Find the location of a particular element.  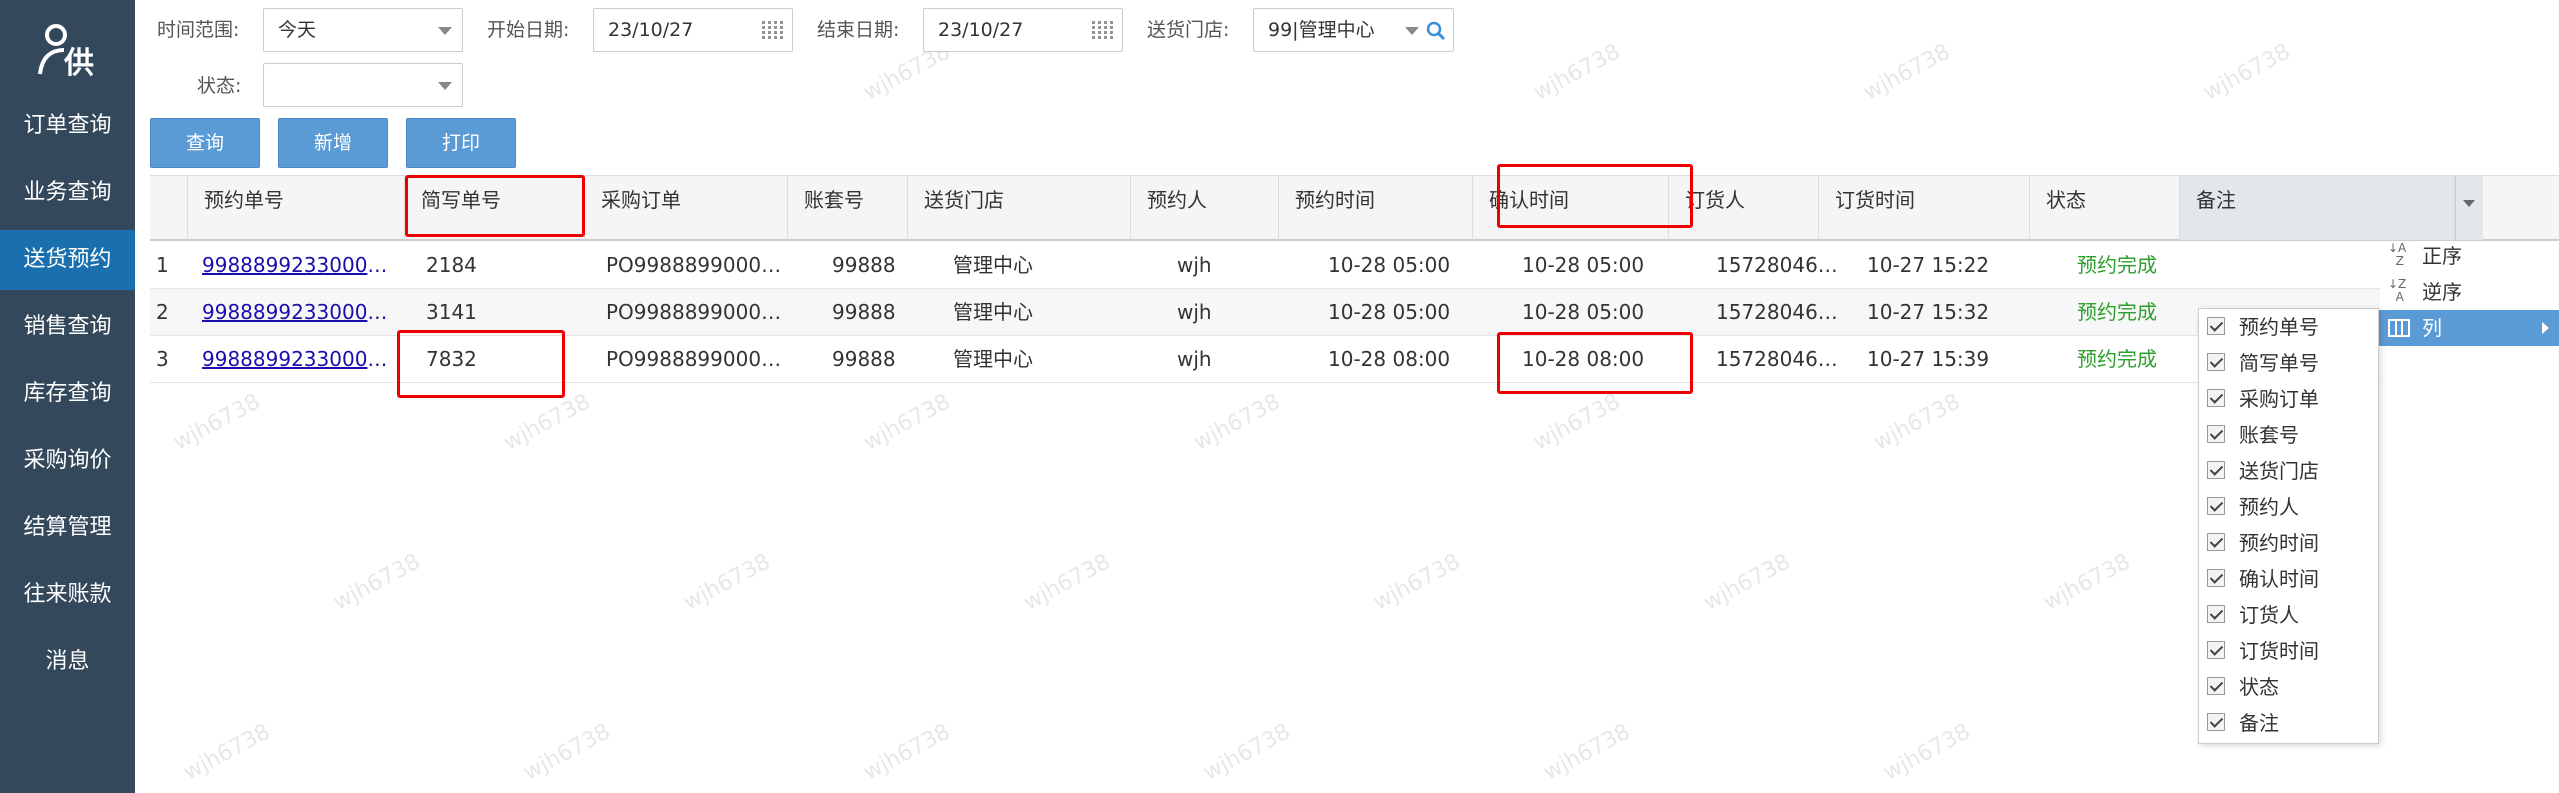

end-date-value: 23/10/27 is located at coordinates (981, 30).